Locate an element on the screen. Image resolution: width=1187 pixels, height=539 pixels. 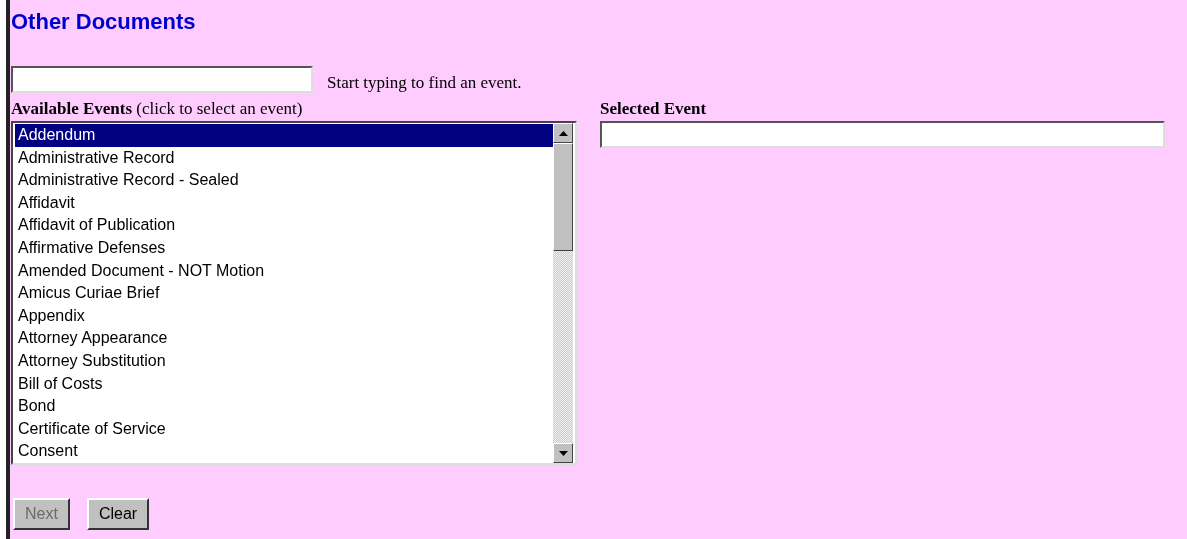
event-option: Addendum is located at coordinates (284, 135).